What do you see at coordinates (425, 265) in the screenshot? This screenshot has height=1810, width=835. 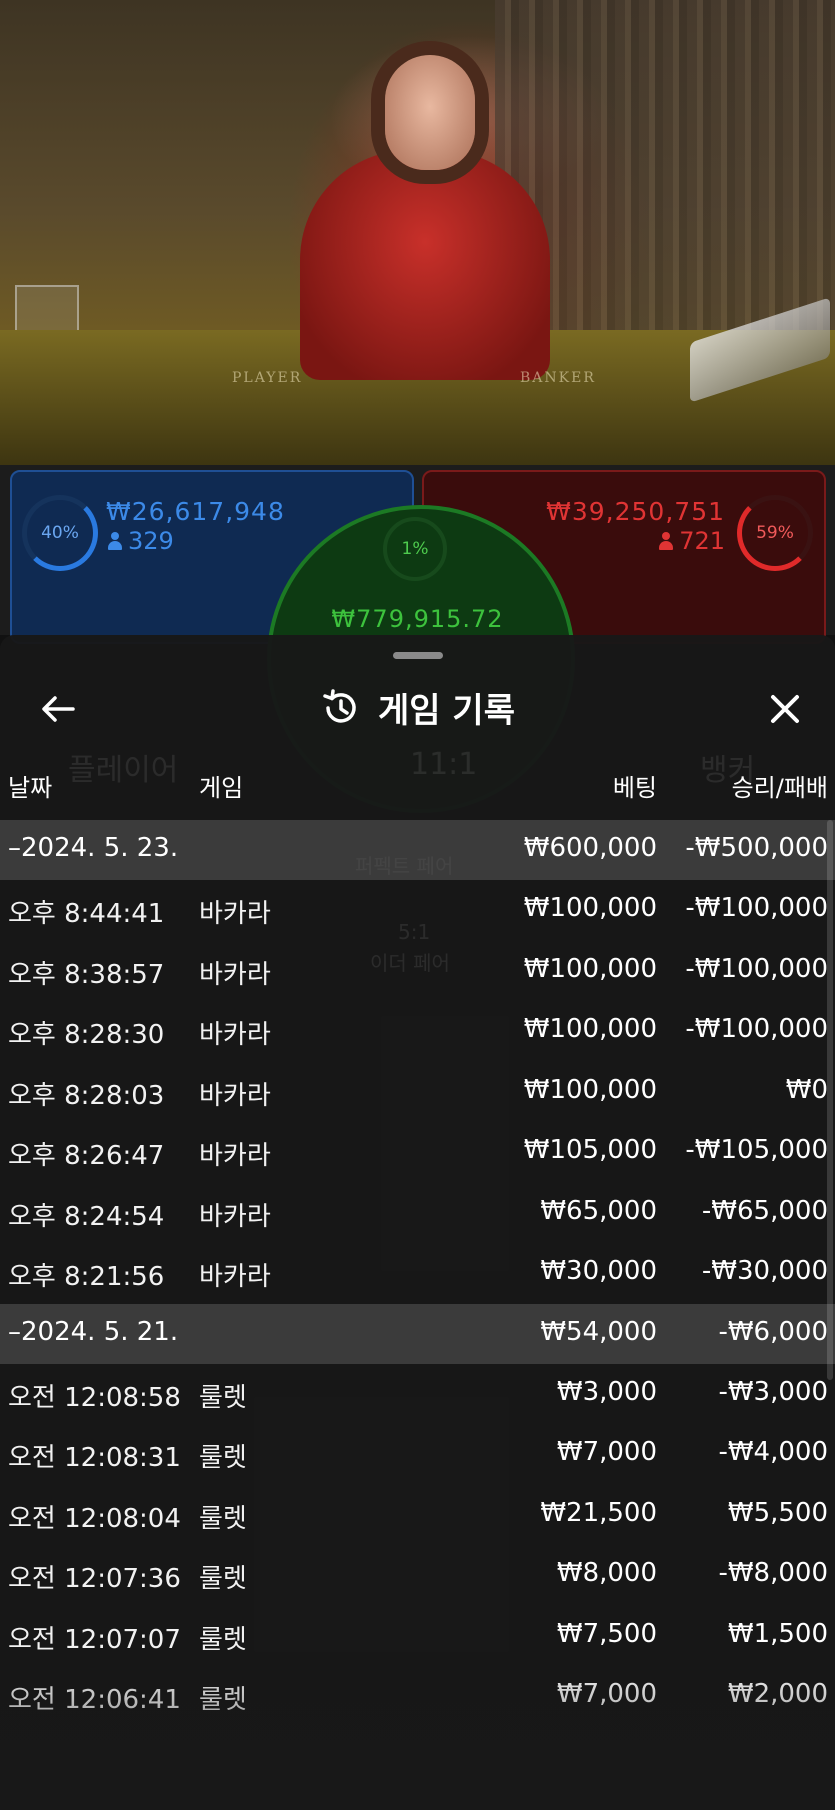 I see `dealer` at bounding box center [425, 265].